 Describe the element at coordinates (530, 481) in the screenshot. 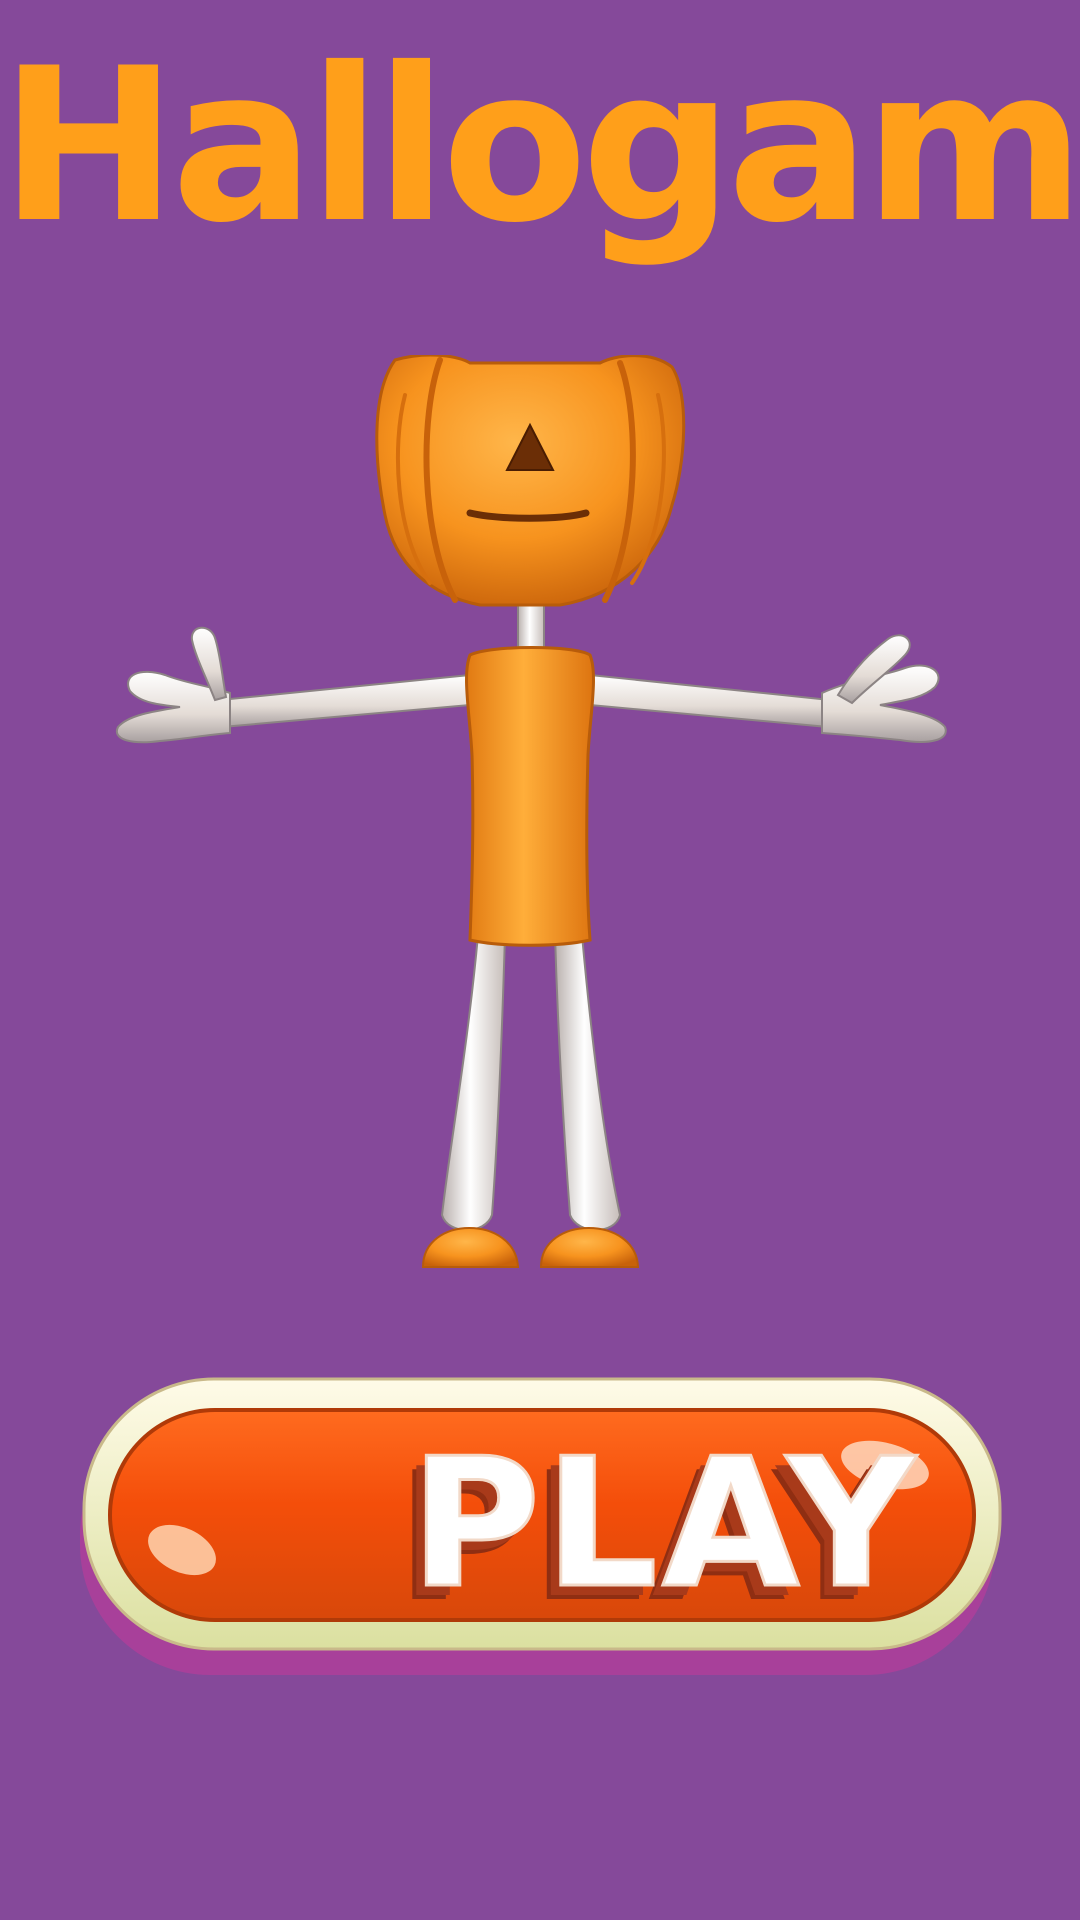

I see `pumpkin-head` at that location.